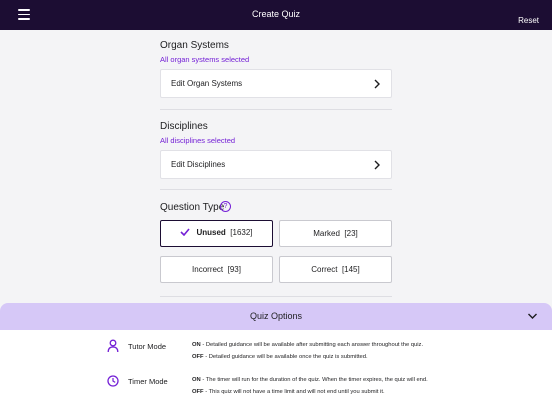 The width and height of the screenshot is (552, 414). What do you see at coordinates (326, 233) in the screenshot?
I see `question-type-label: Marked` at bounding box center [326, 233].